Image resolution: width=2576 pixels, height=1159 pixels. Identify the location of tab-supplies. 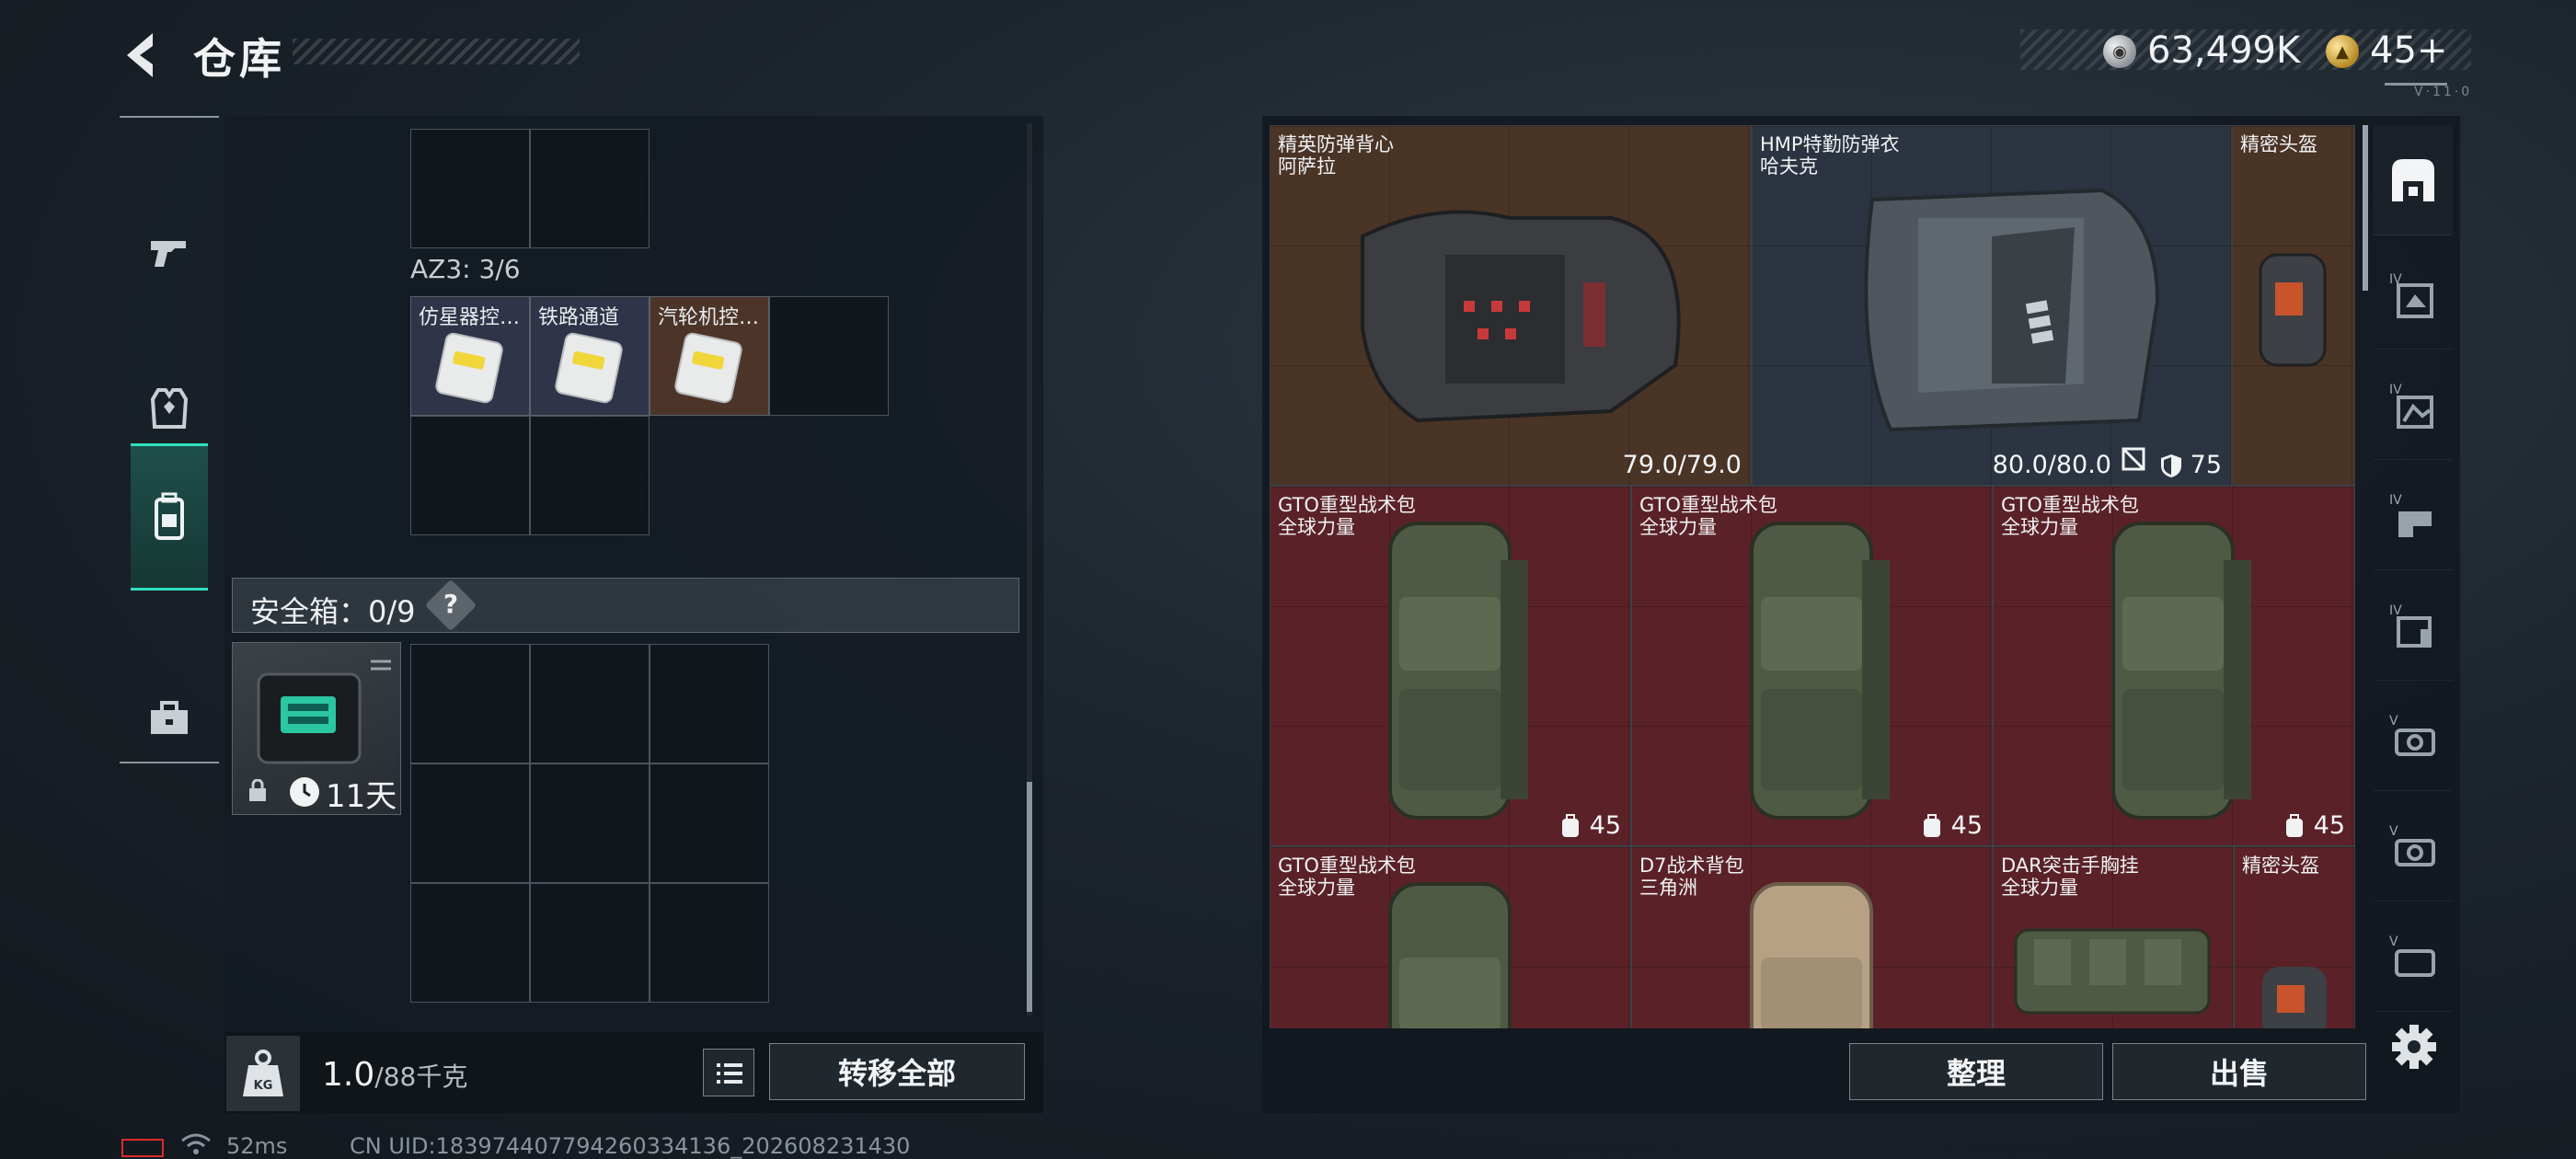
(169, 719).